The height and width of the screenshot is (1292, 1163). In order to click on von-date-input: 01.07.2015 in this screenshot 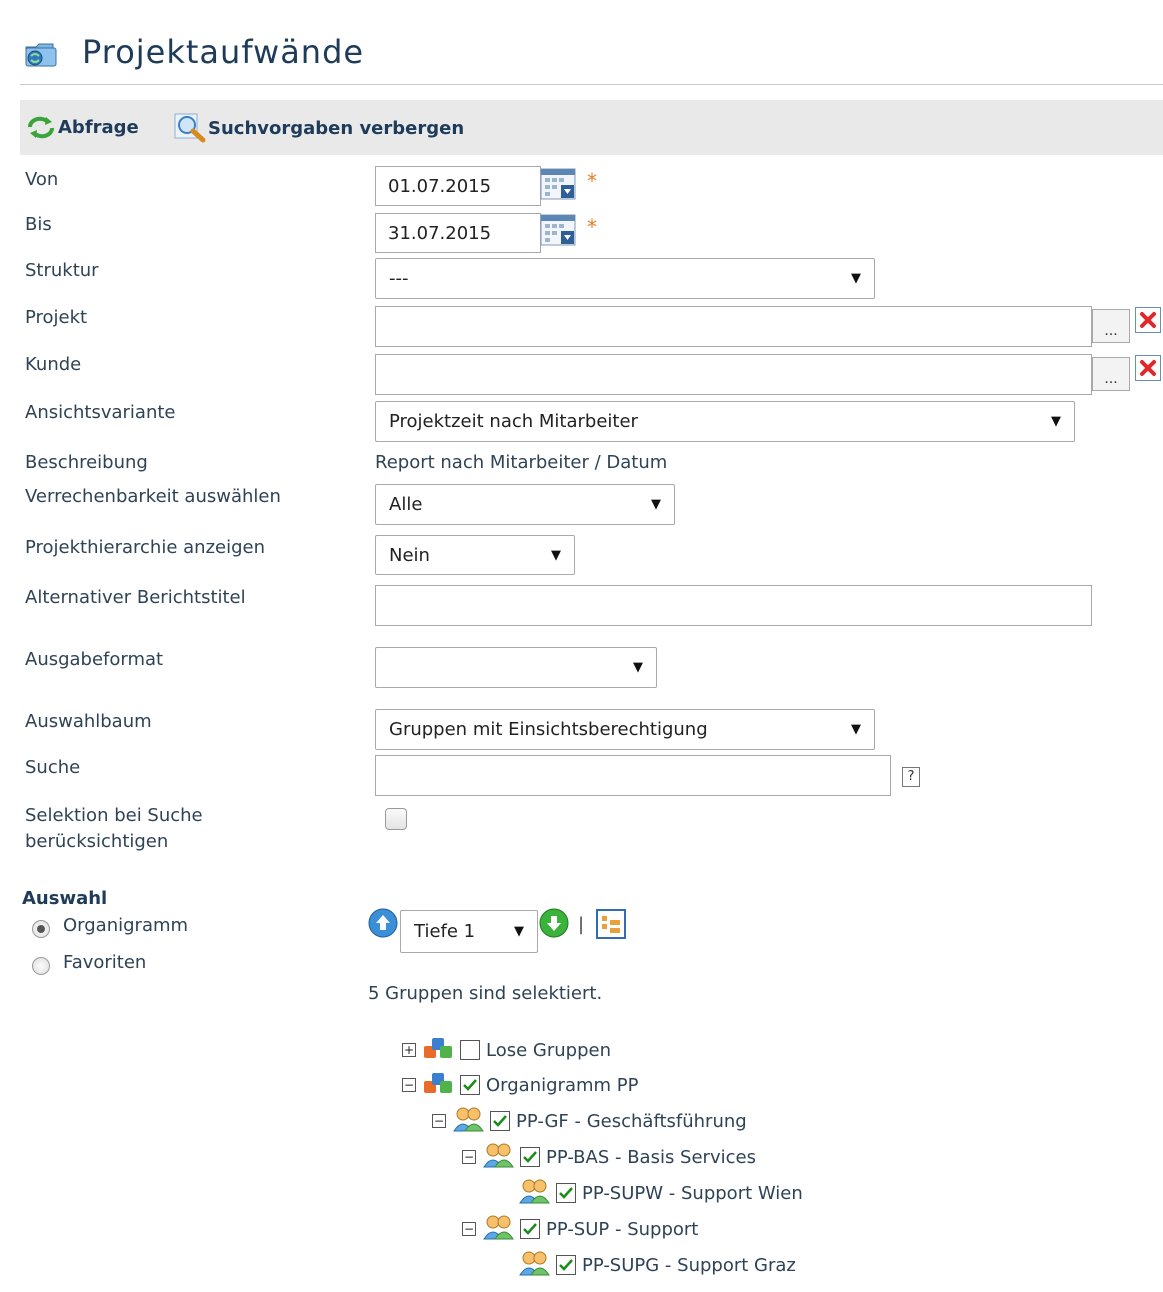, I will do `click(458, 186)`.